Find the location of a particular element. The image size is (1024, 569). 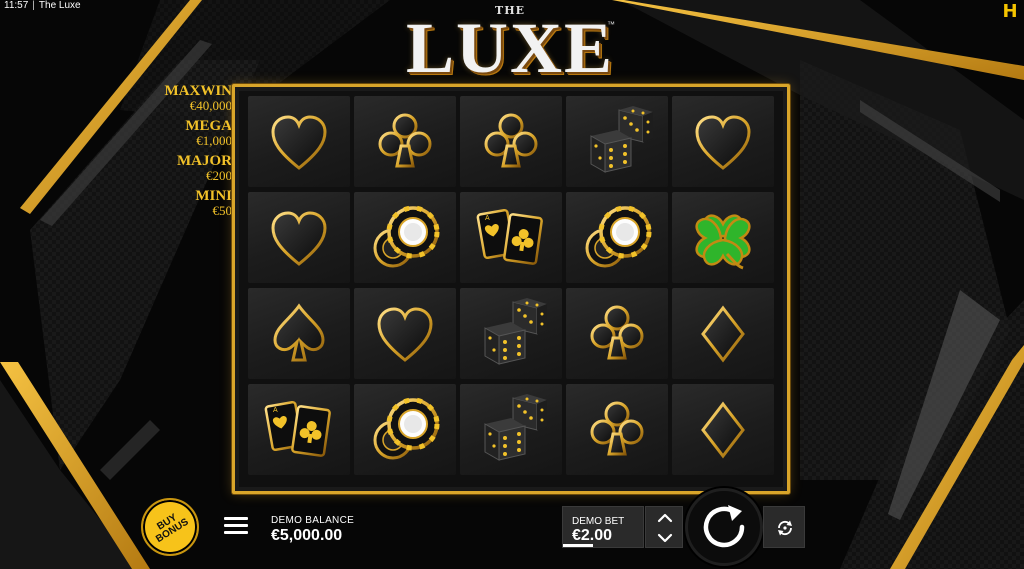

buy-bonus-label: BUY BONUS is located at coordinates (172, 529).